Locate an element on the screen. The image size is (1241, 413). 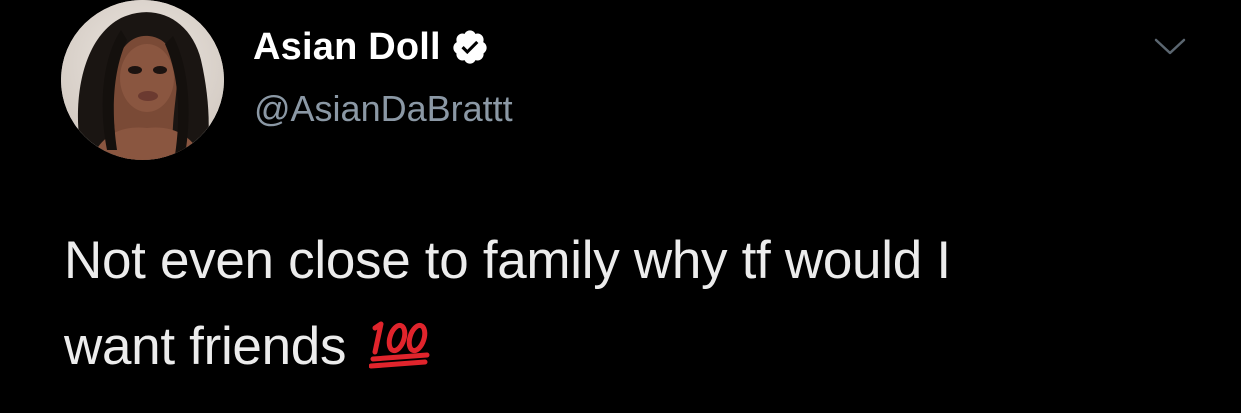
verified-badge-icon is located at coordinates (470, 47).